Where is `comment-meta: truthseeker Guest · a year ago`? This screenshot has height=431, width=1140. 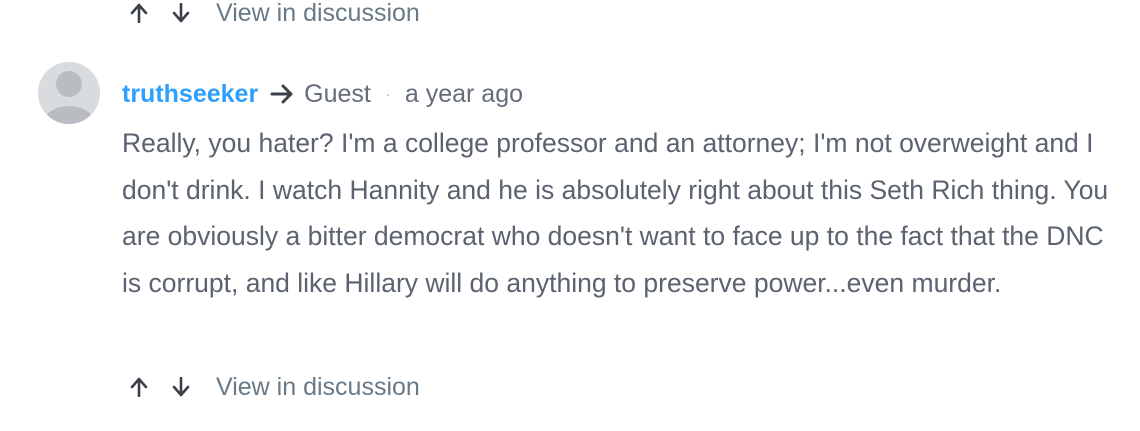 comment-meta: truthseeker Guest · a year ago is located at coordinates (322, 94).